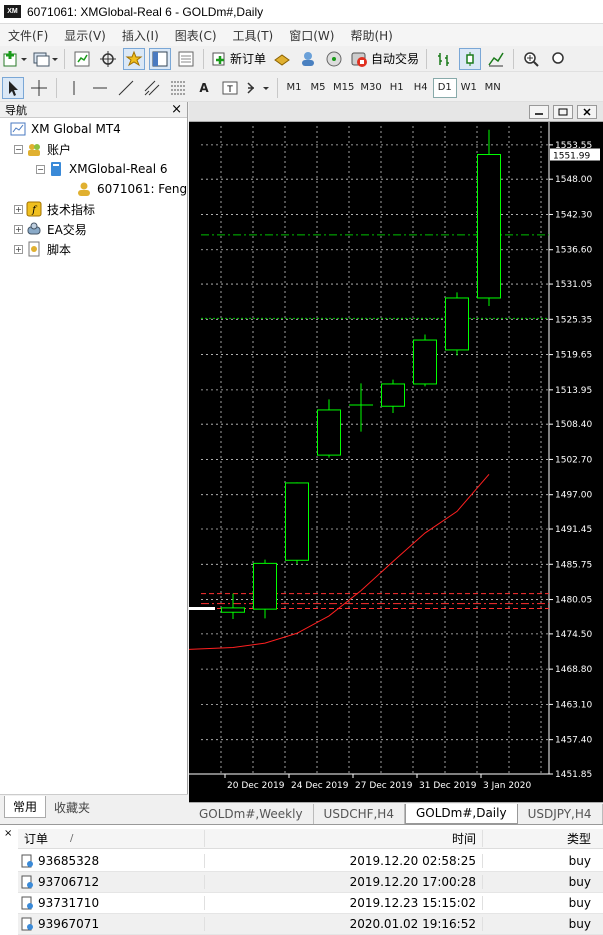 This screenshot has height=935, width=603. I want to click on zoom-in-icon, so click(531, 59).